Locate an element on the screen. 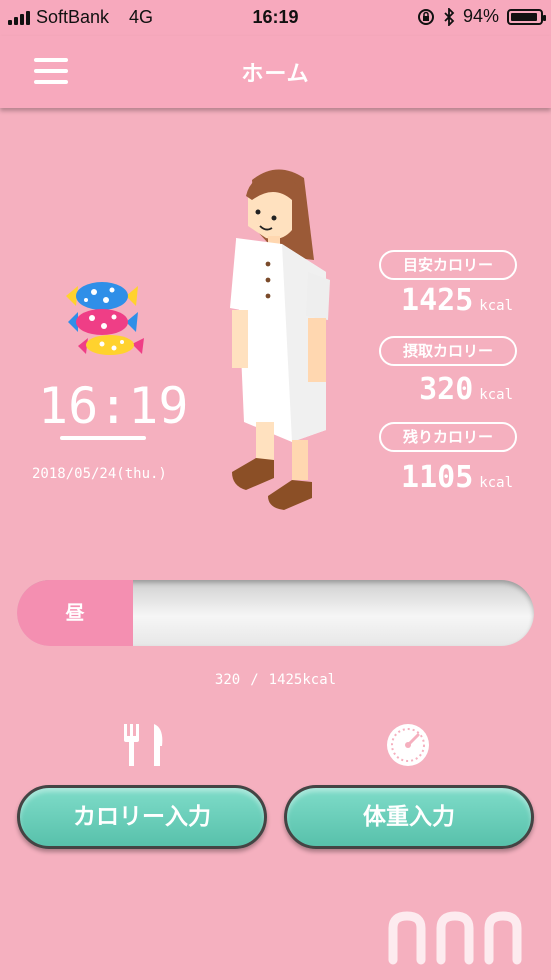 Image resolution: width=551 pixels, height=980 pixels. status-bar: SoftBank 4G 16:19 94% is located at coordinates (275, 18).